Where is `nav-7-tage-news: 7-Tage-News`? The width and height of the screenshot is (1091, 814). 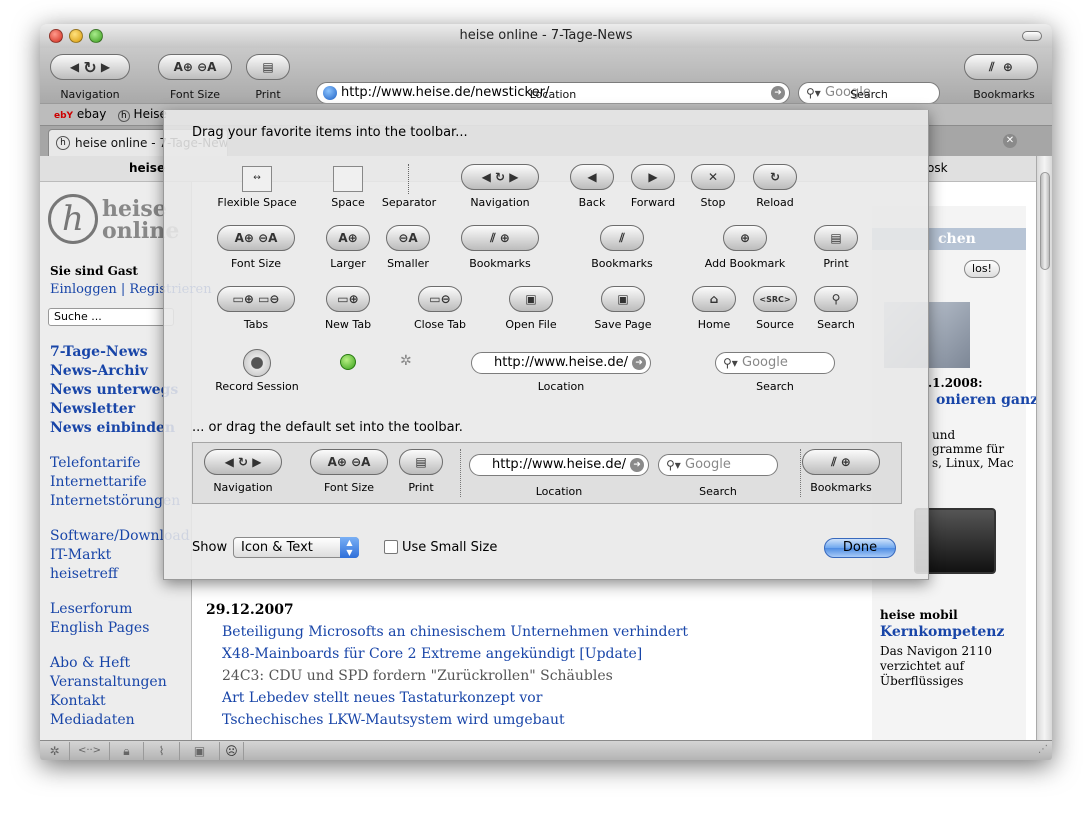 nav-7-tage-news: 7-Tage-News is located at coordinates (99, 352).